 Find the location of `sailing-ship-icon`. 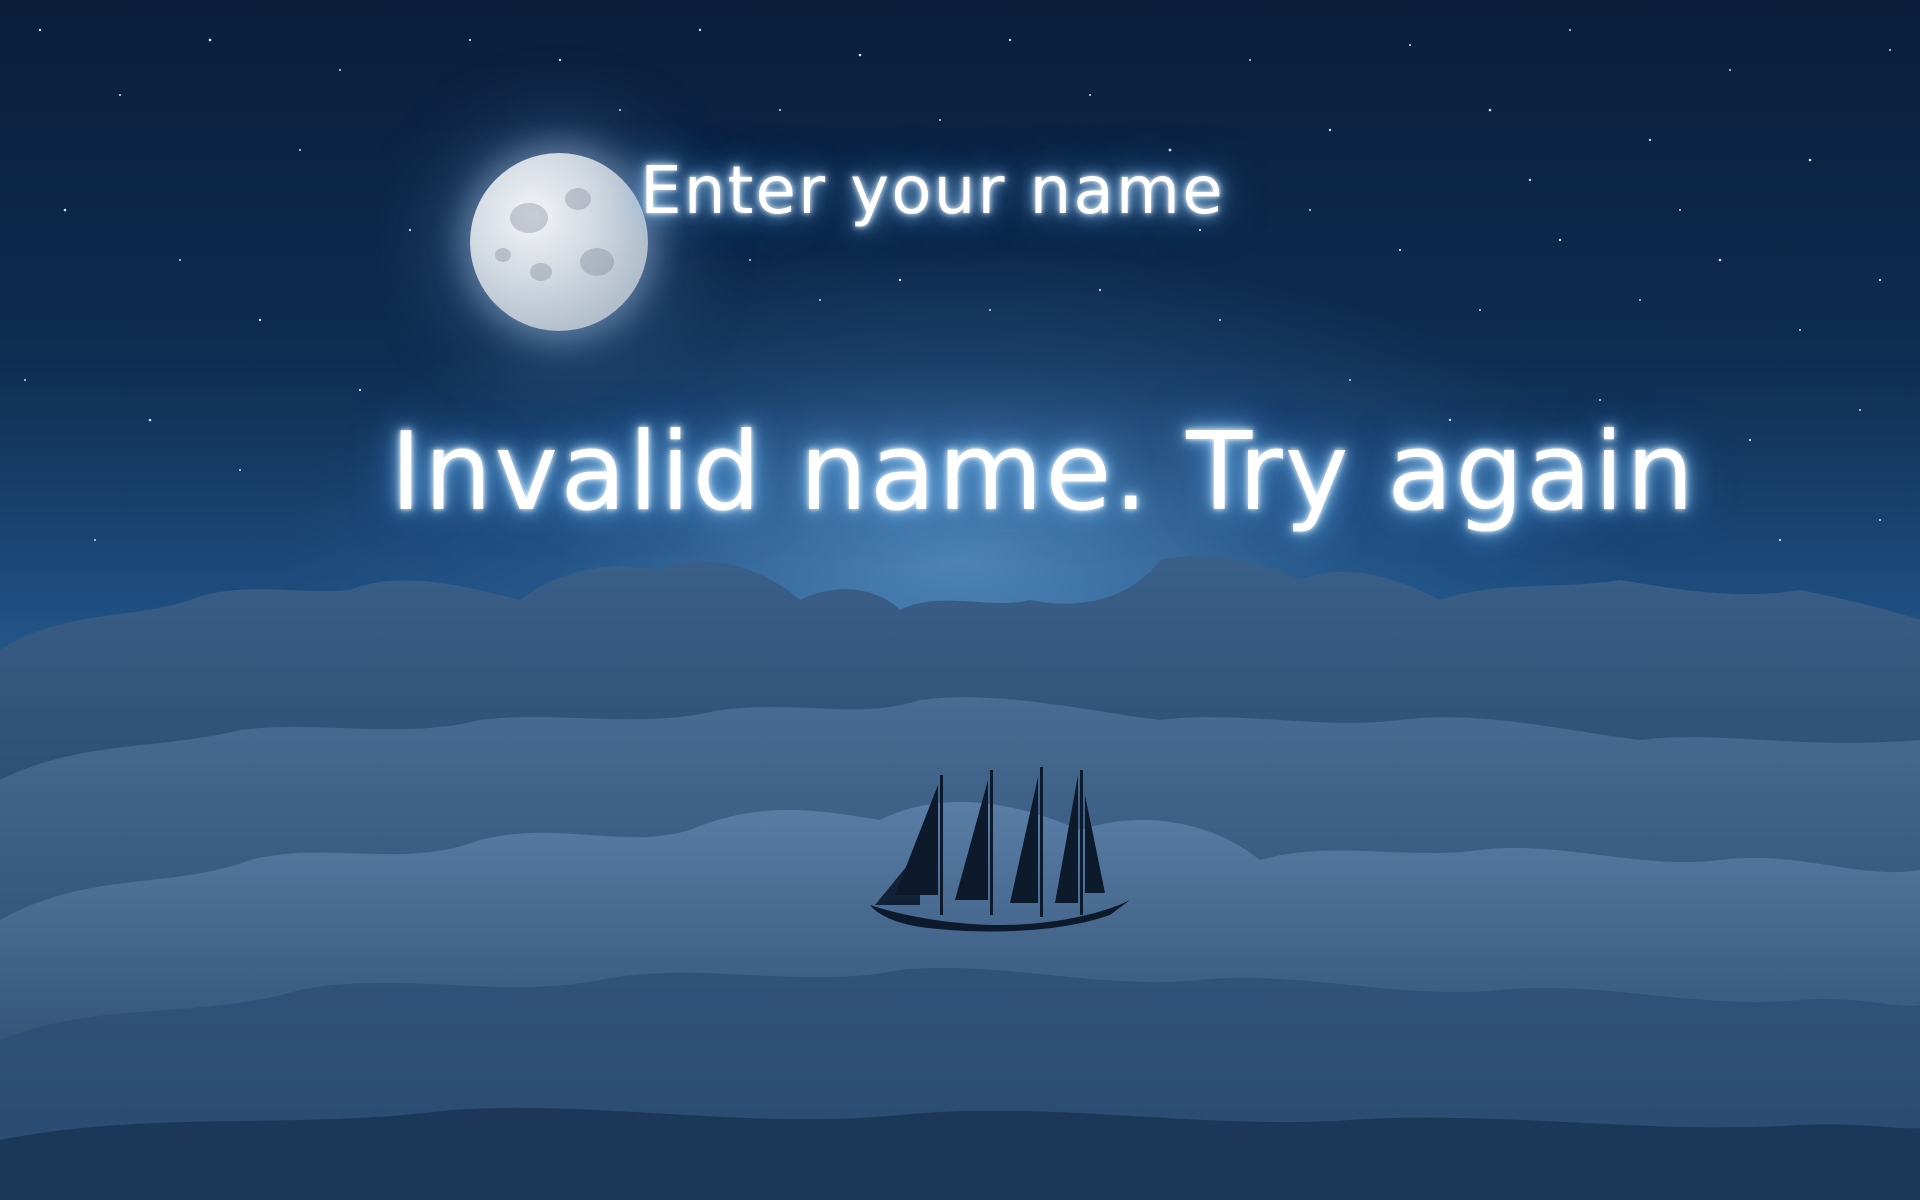

sailing-ship-icon is located at coordinates (1000, 849).